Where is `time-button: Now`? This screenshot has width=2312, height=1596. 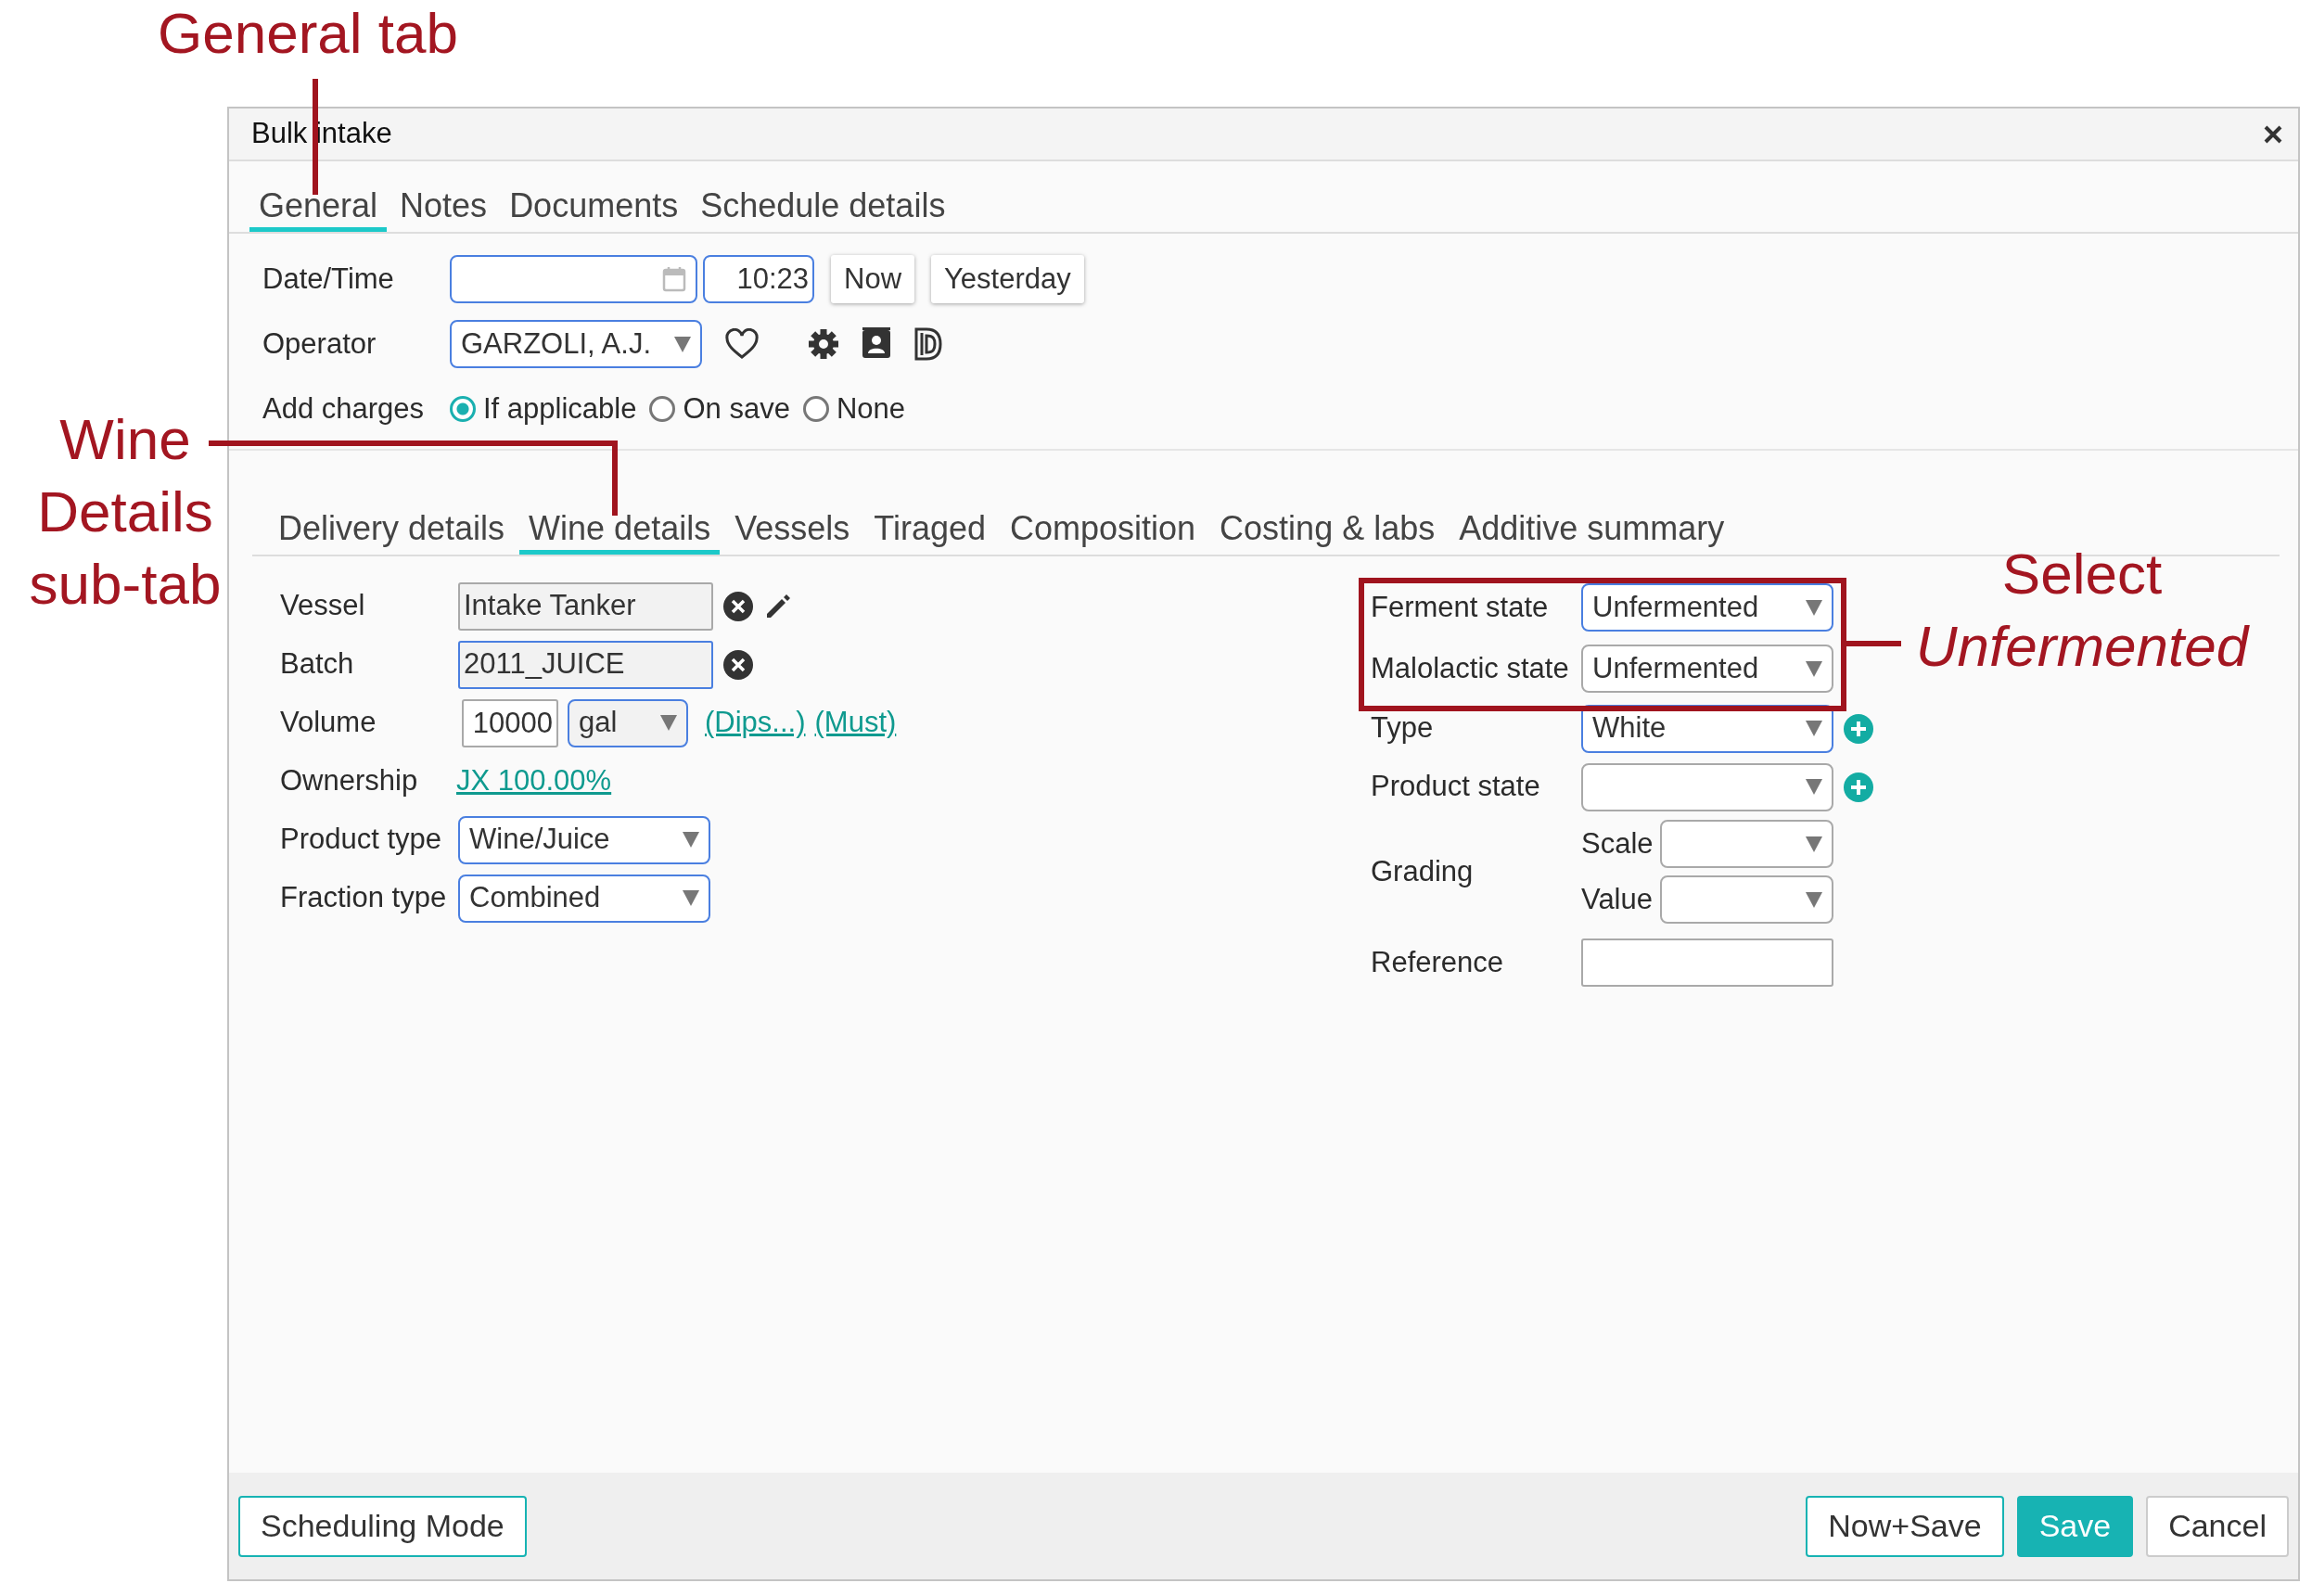
time-button: Now is located at coordinates (872, 279).